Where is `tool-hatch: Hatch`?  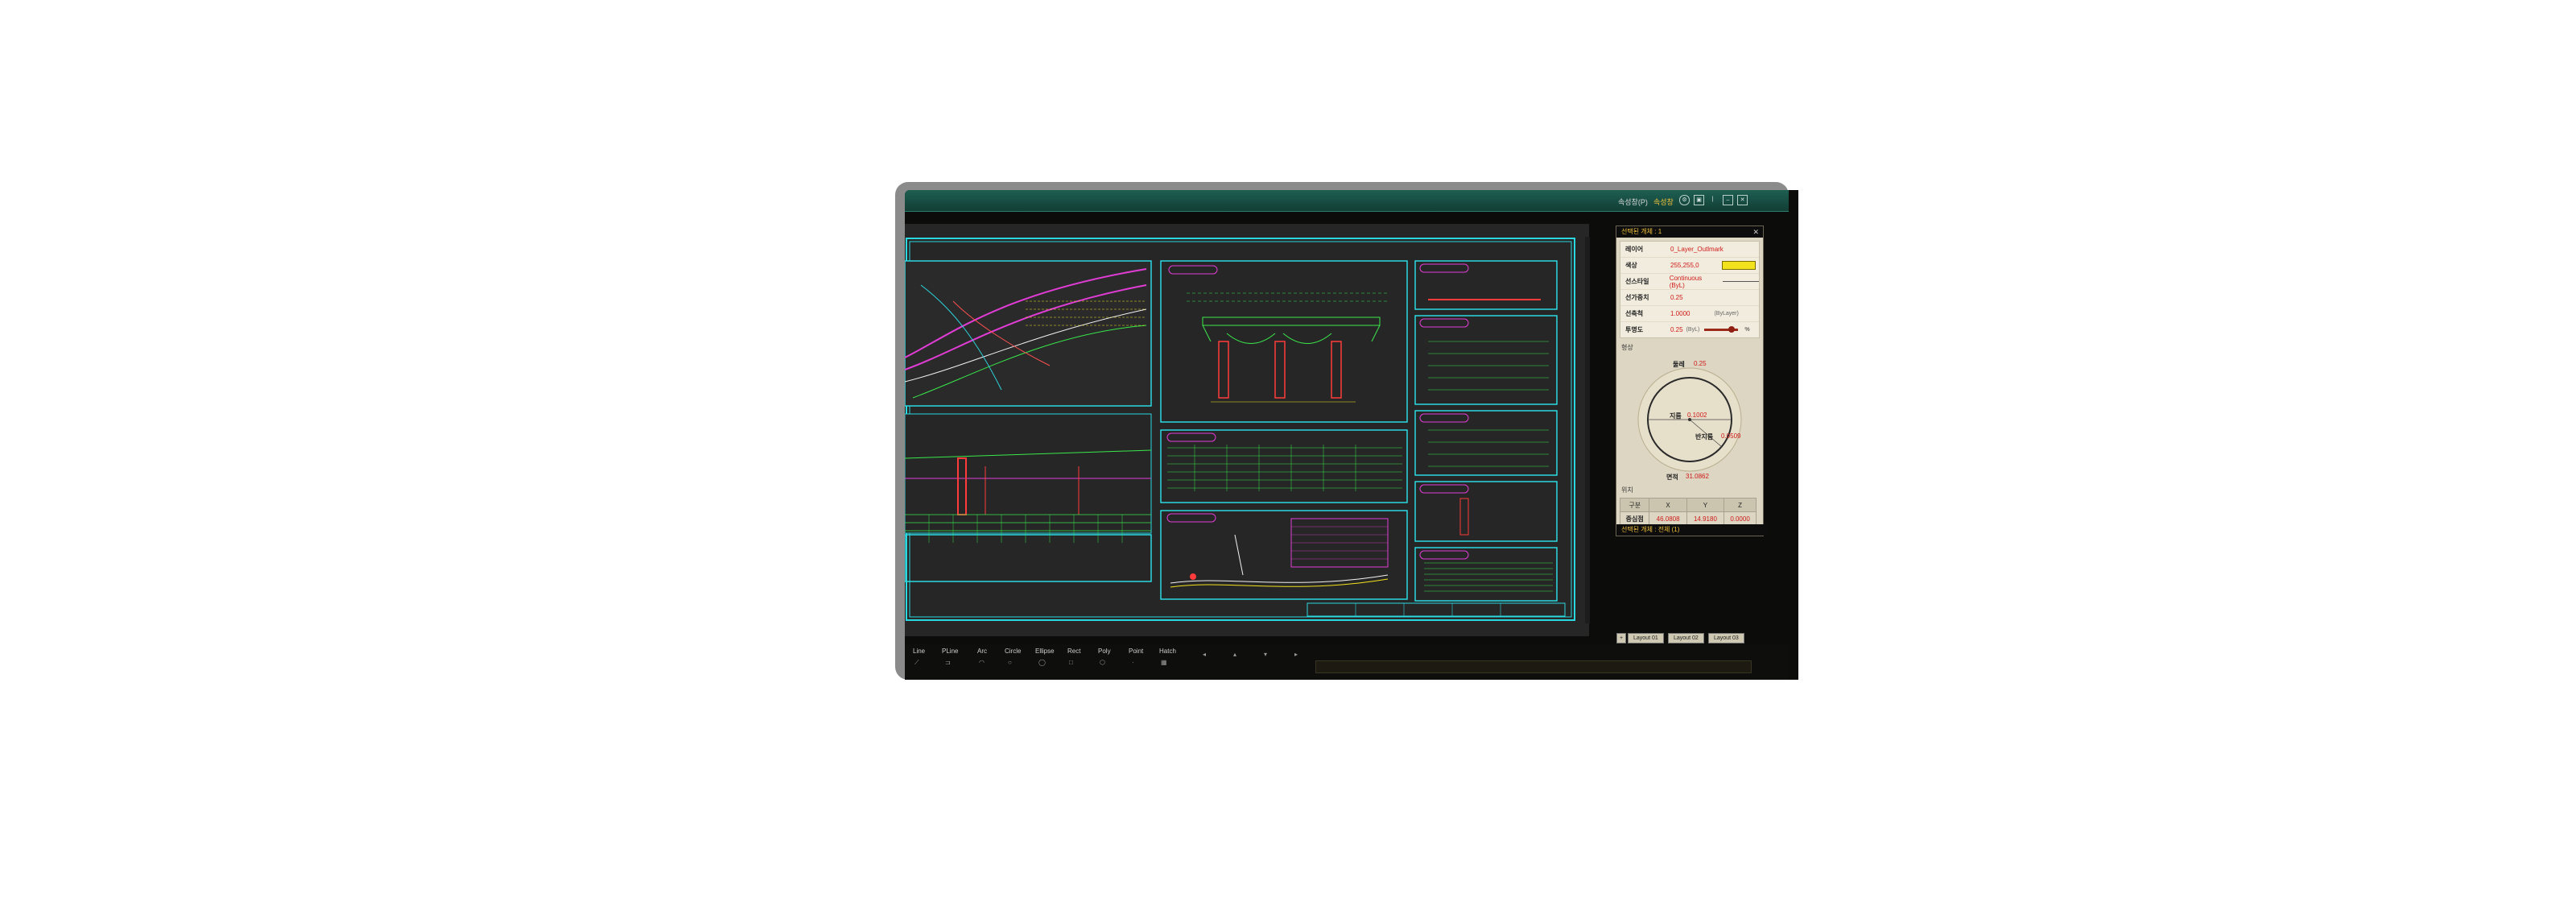 tool-hatch: Hatch is located at coordinates (1167, 651).